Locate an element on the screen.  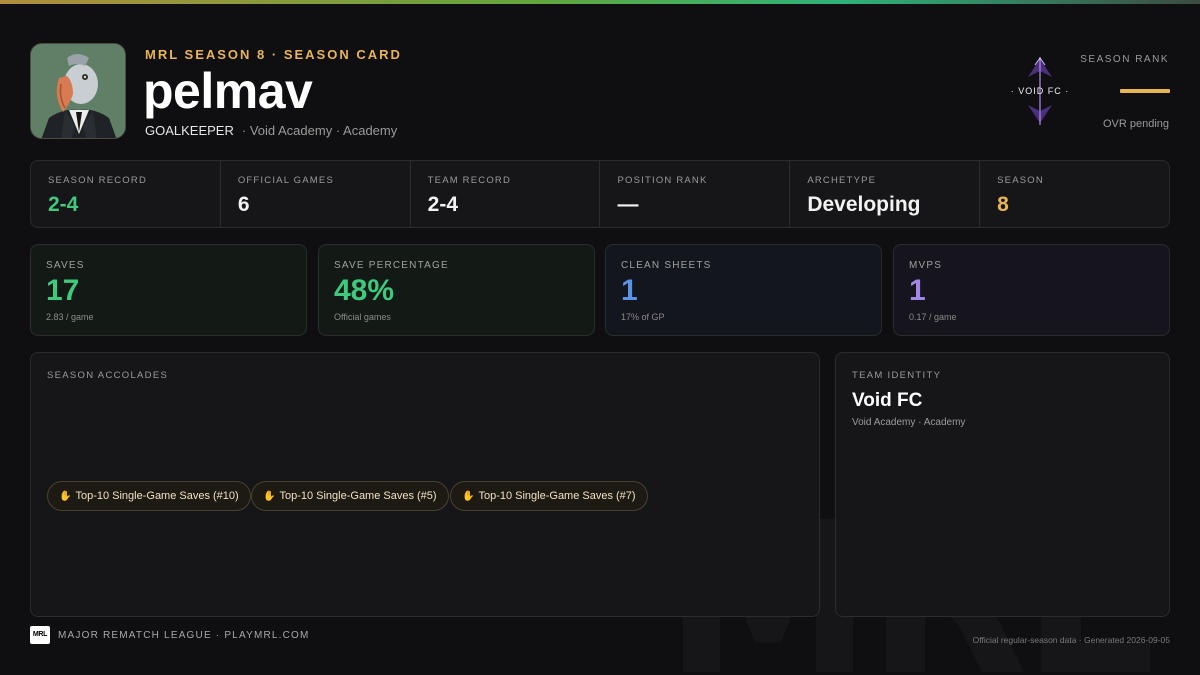
info-label: ARCHETYPE is located at coordinates (842, 180).